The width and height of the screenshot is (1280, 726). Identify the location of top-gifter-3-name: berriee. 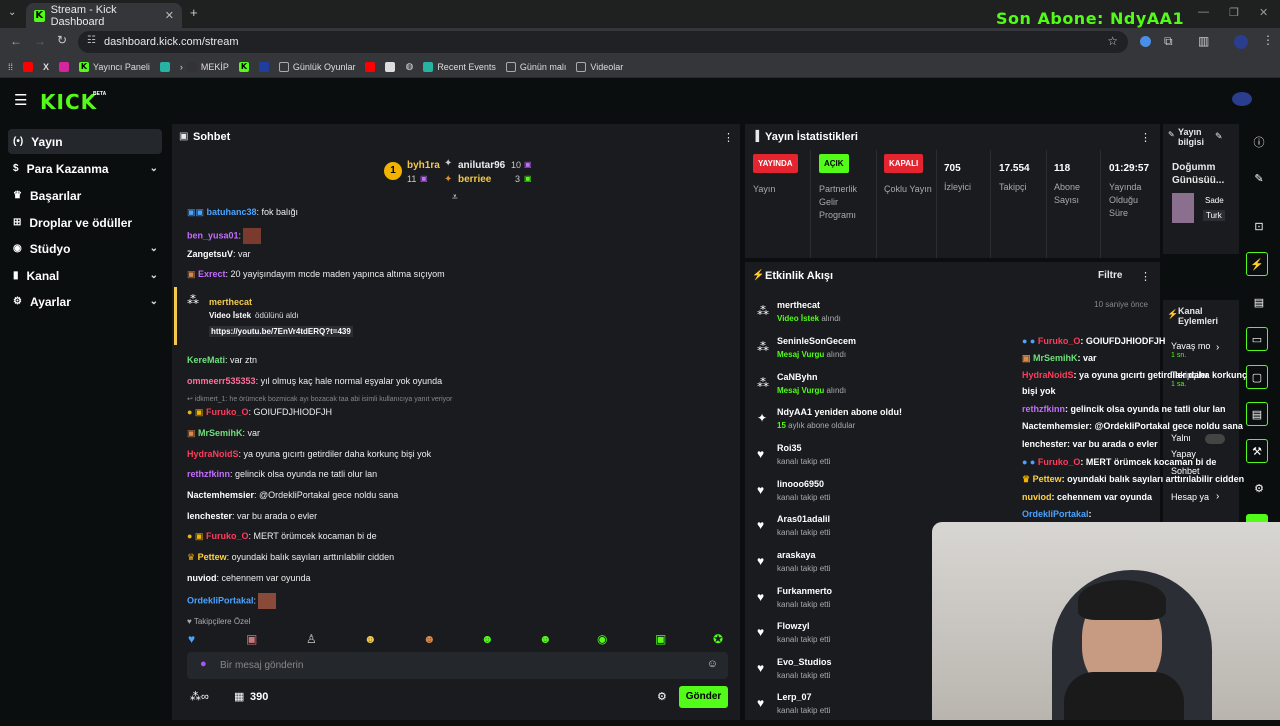
(474, 179).